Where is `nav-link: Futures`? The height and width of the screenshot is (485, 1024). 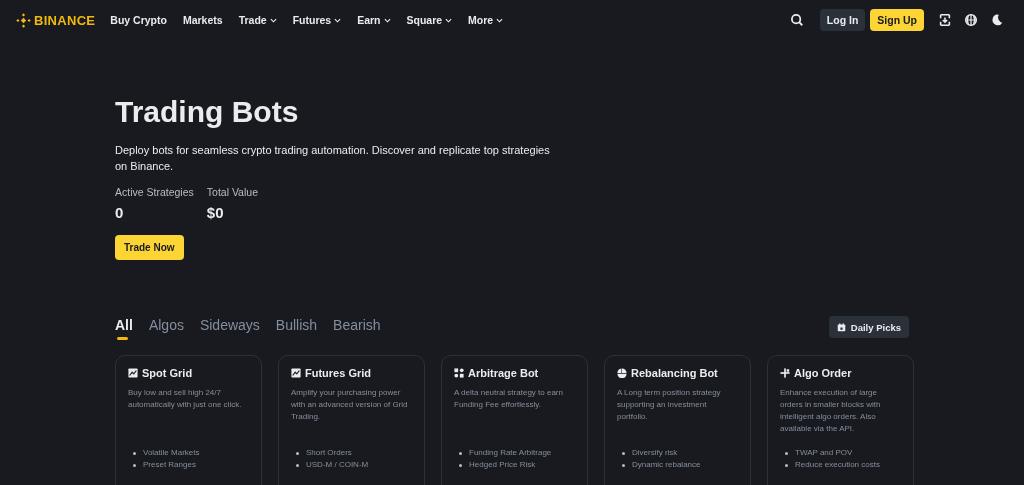
nav-link: Futures is located at coordinates (317, 20).